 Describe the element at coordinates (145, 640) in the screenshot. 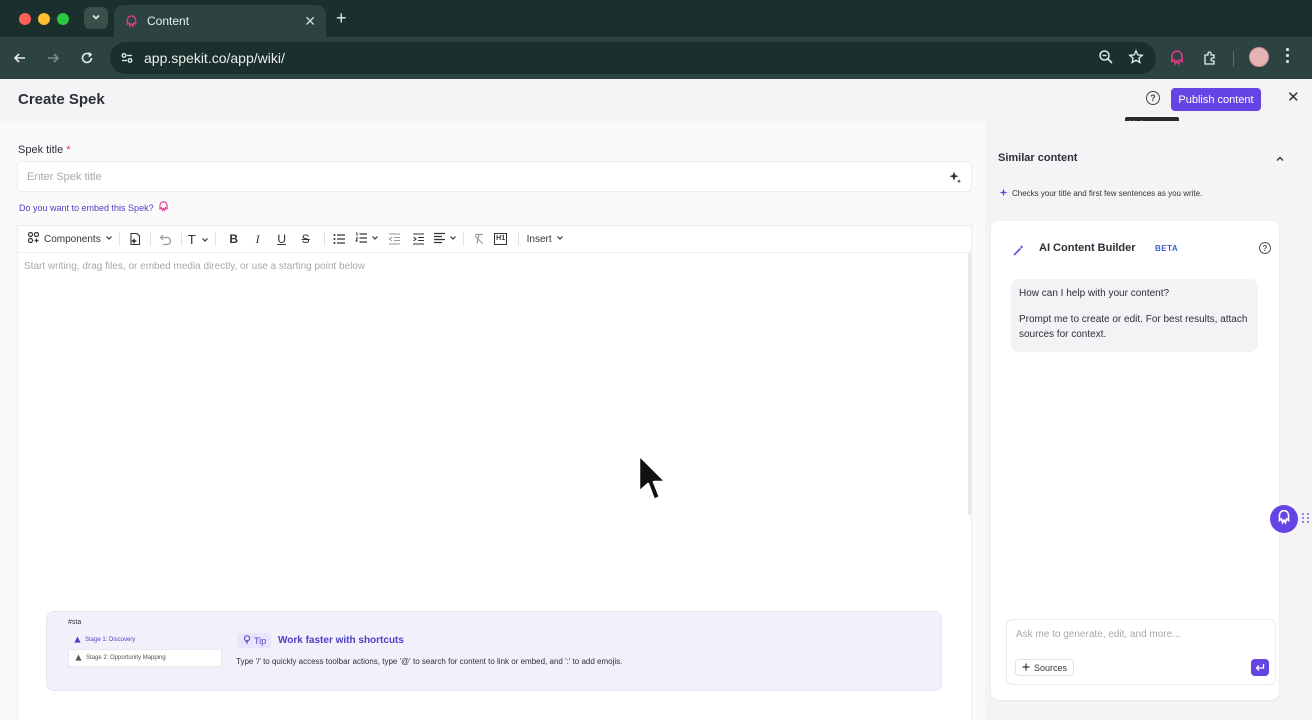

I see `tip-preview-option: Stage 1: Discovery` at that location.